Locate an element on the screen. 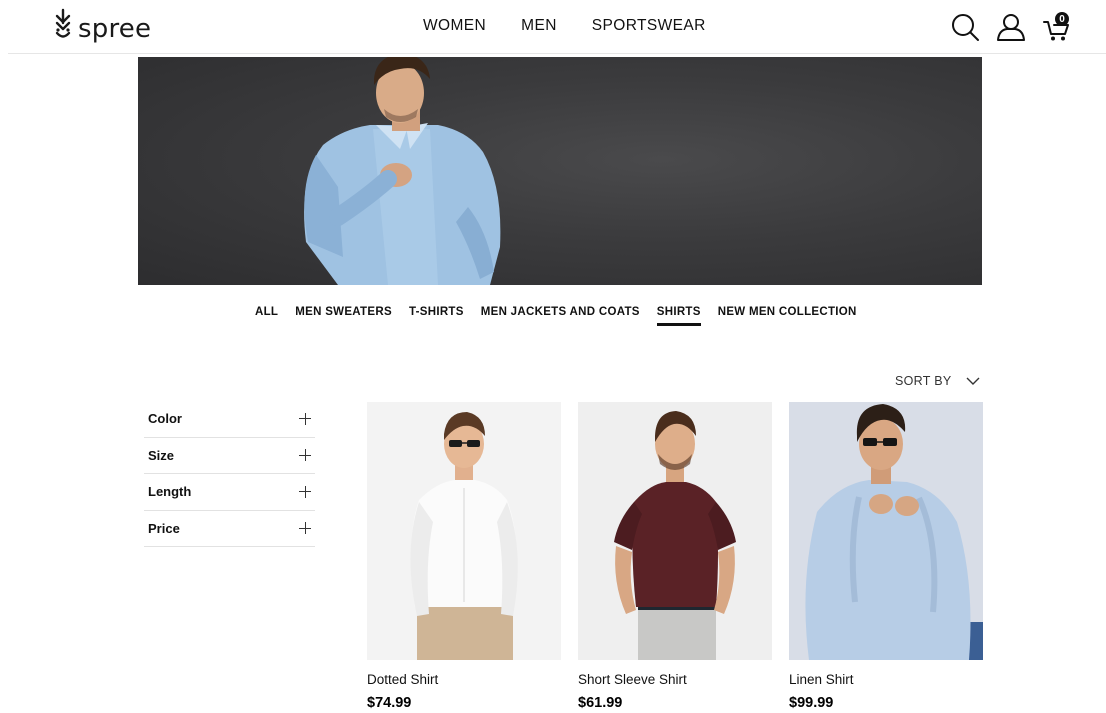  search-button is located at coordinates (965, 27).